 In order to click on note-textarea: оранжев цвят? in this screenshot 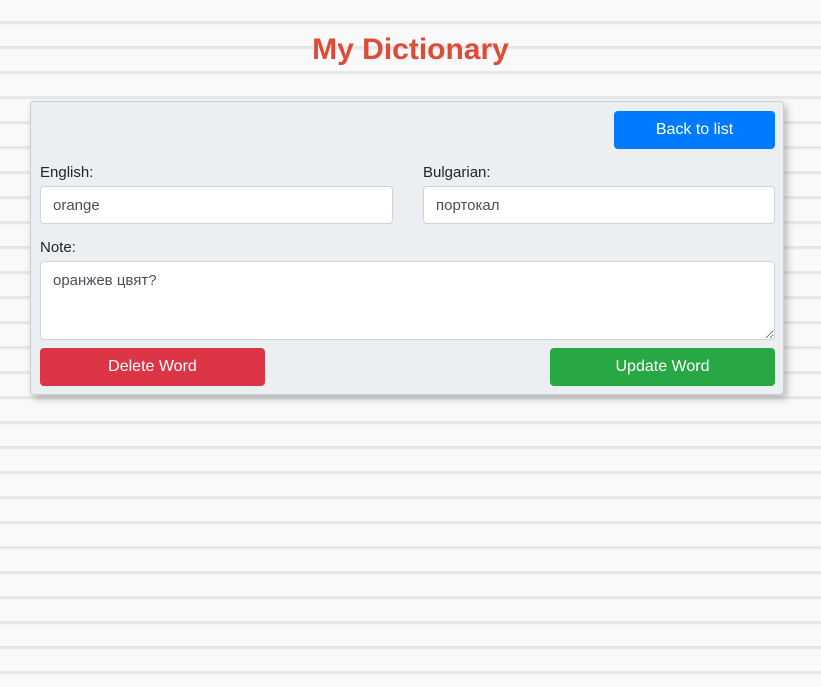, I will do `click(407, 300)`.